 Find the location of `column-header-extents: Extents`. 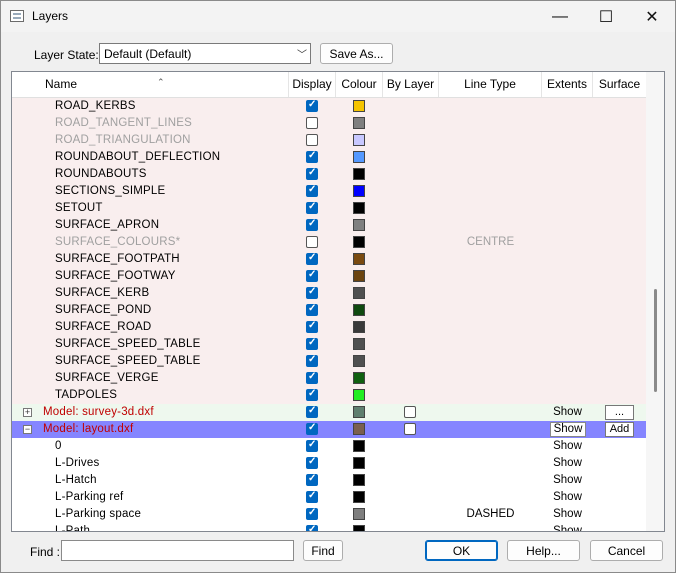

column-header-extents: Extents is located at coordinates (567, 84).